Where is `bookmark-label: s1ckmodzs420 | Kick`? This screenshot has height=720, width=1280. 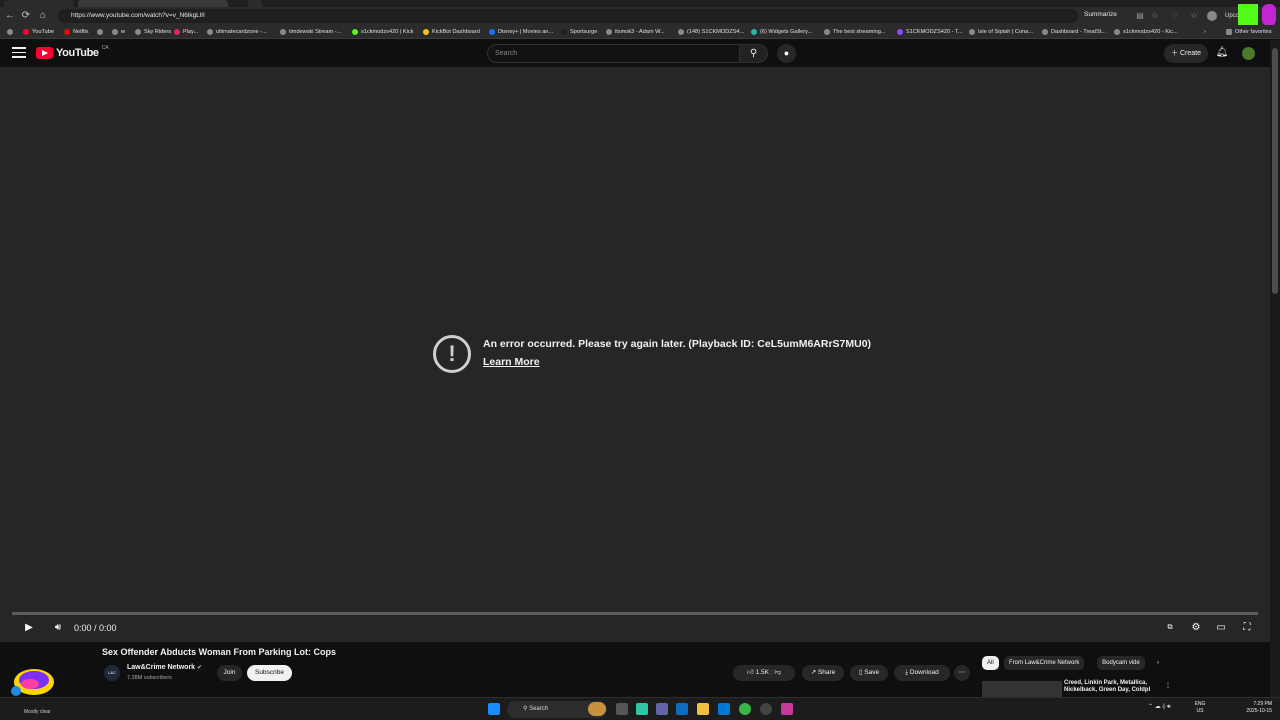 bookmark-label: s1ckmodzs420 | Kick is located at coordinates (387, 32).